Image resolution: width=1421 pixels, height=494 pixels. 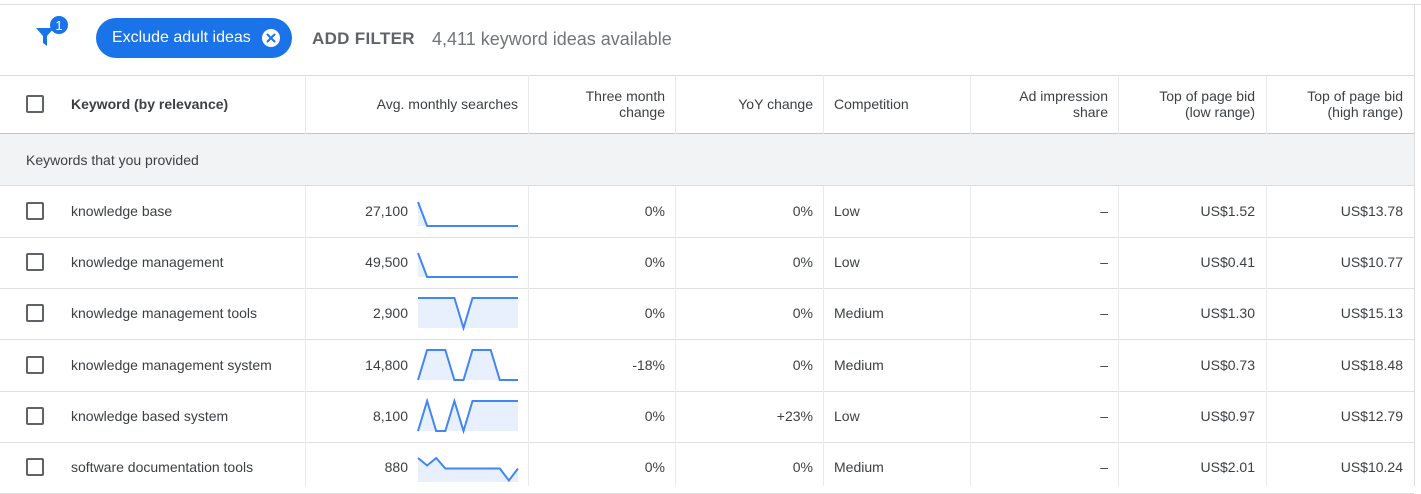 What do you see at coordinates (1187, 104) in the screenshot?
I see `column-header-bid-low: Top of page bid (low range)` at bounding box center [1187, 104].